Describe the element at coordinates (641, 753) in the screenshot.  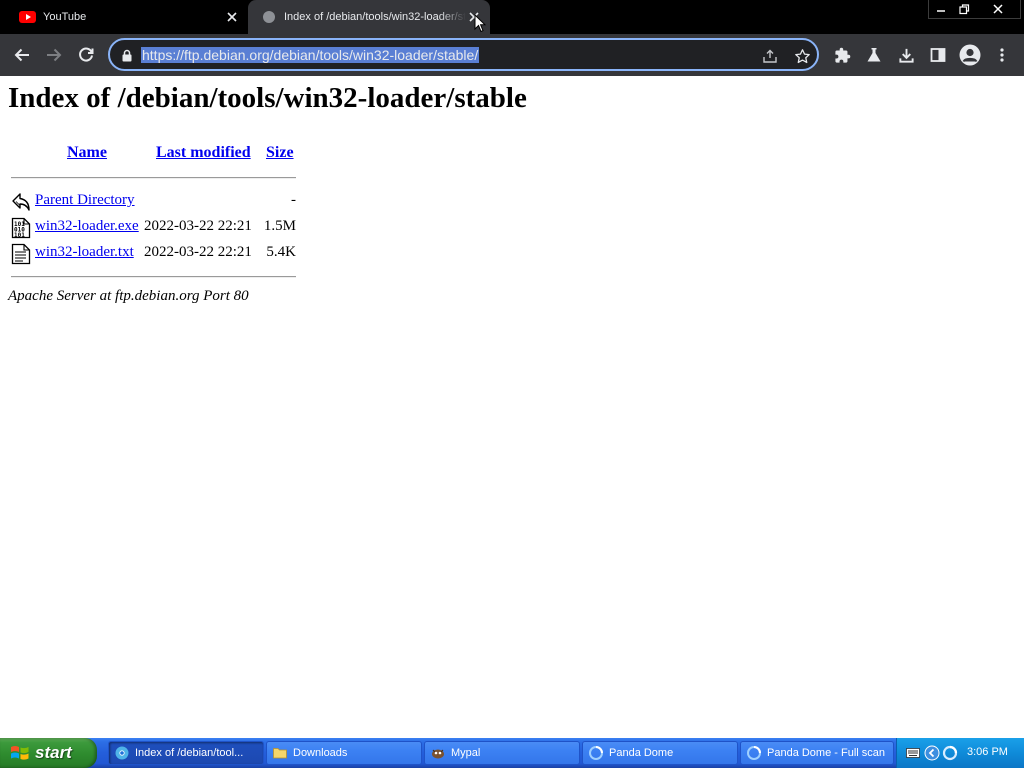
I see `taskbar-item-label: Panda Dome` at that location.